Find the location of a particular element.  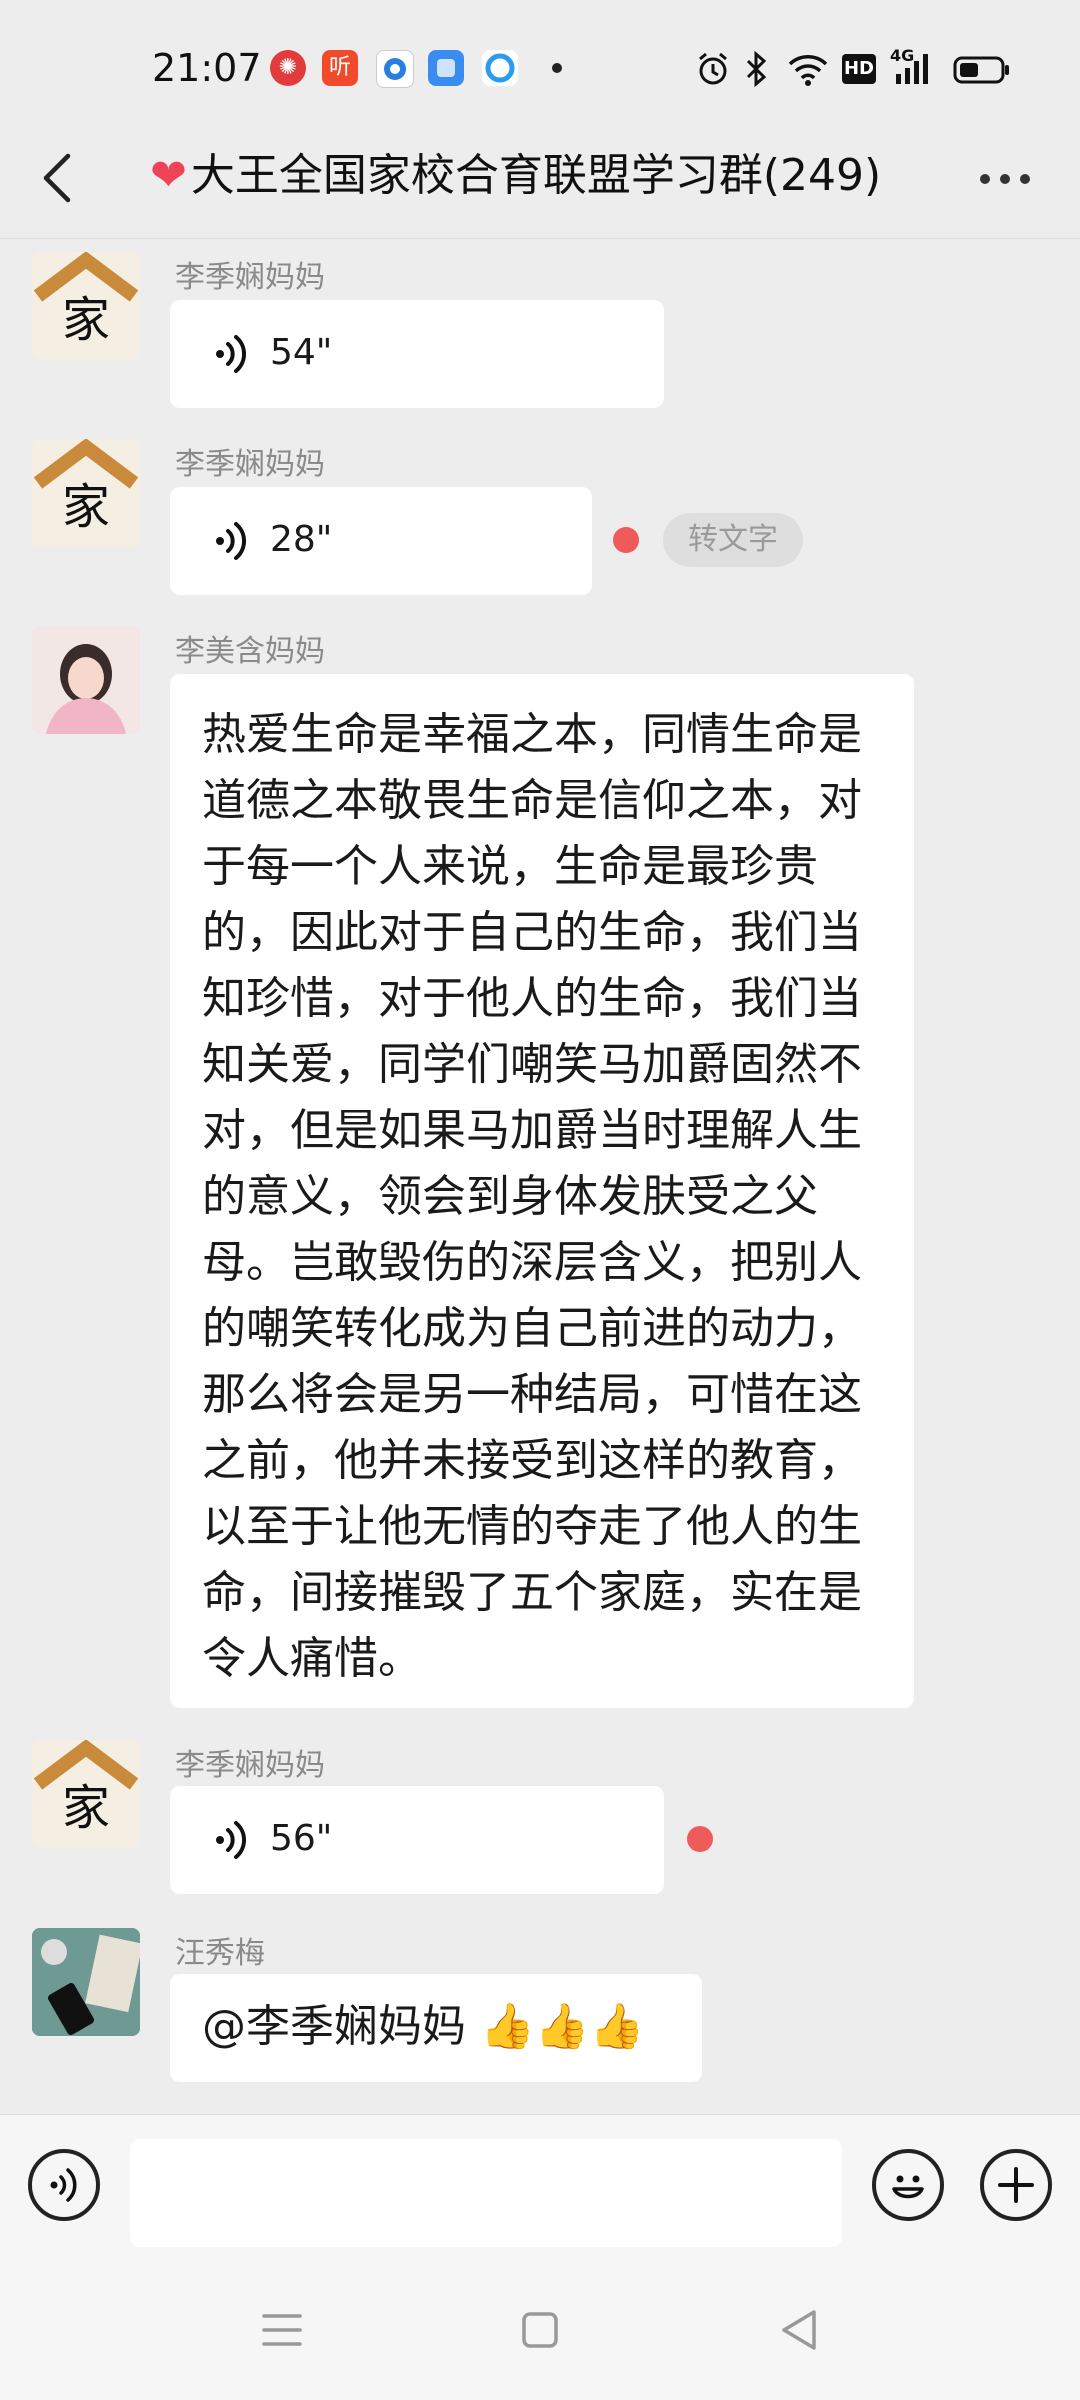

back-triangle-icon is located at coordinates (800, 2330).